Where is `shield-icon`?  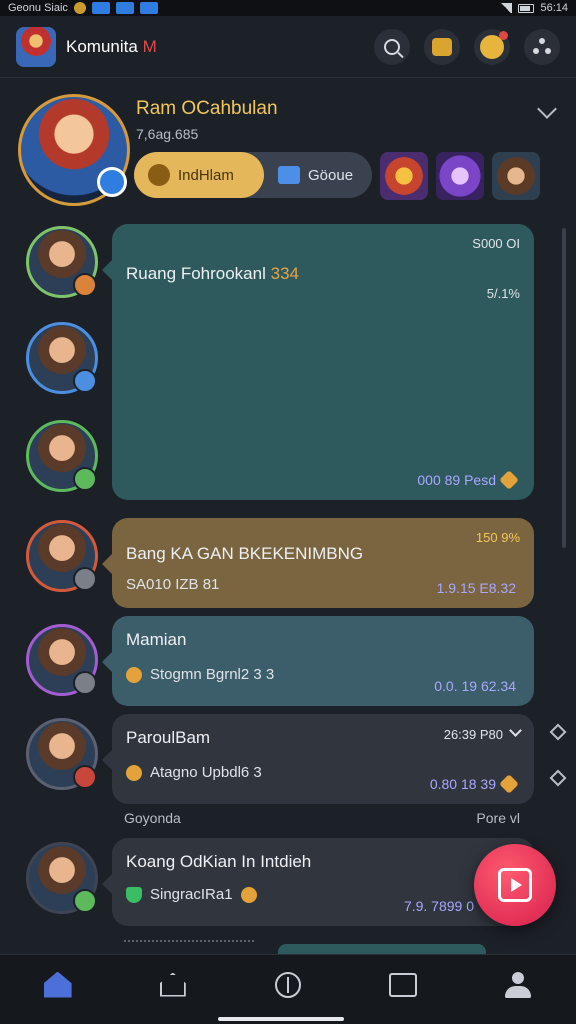 shield-icon is located at coordinates (134, 894).